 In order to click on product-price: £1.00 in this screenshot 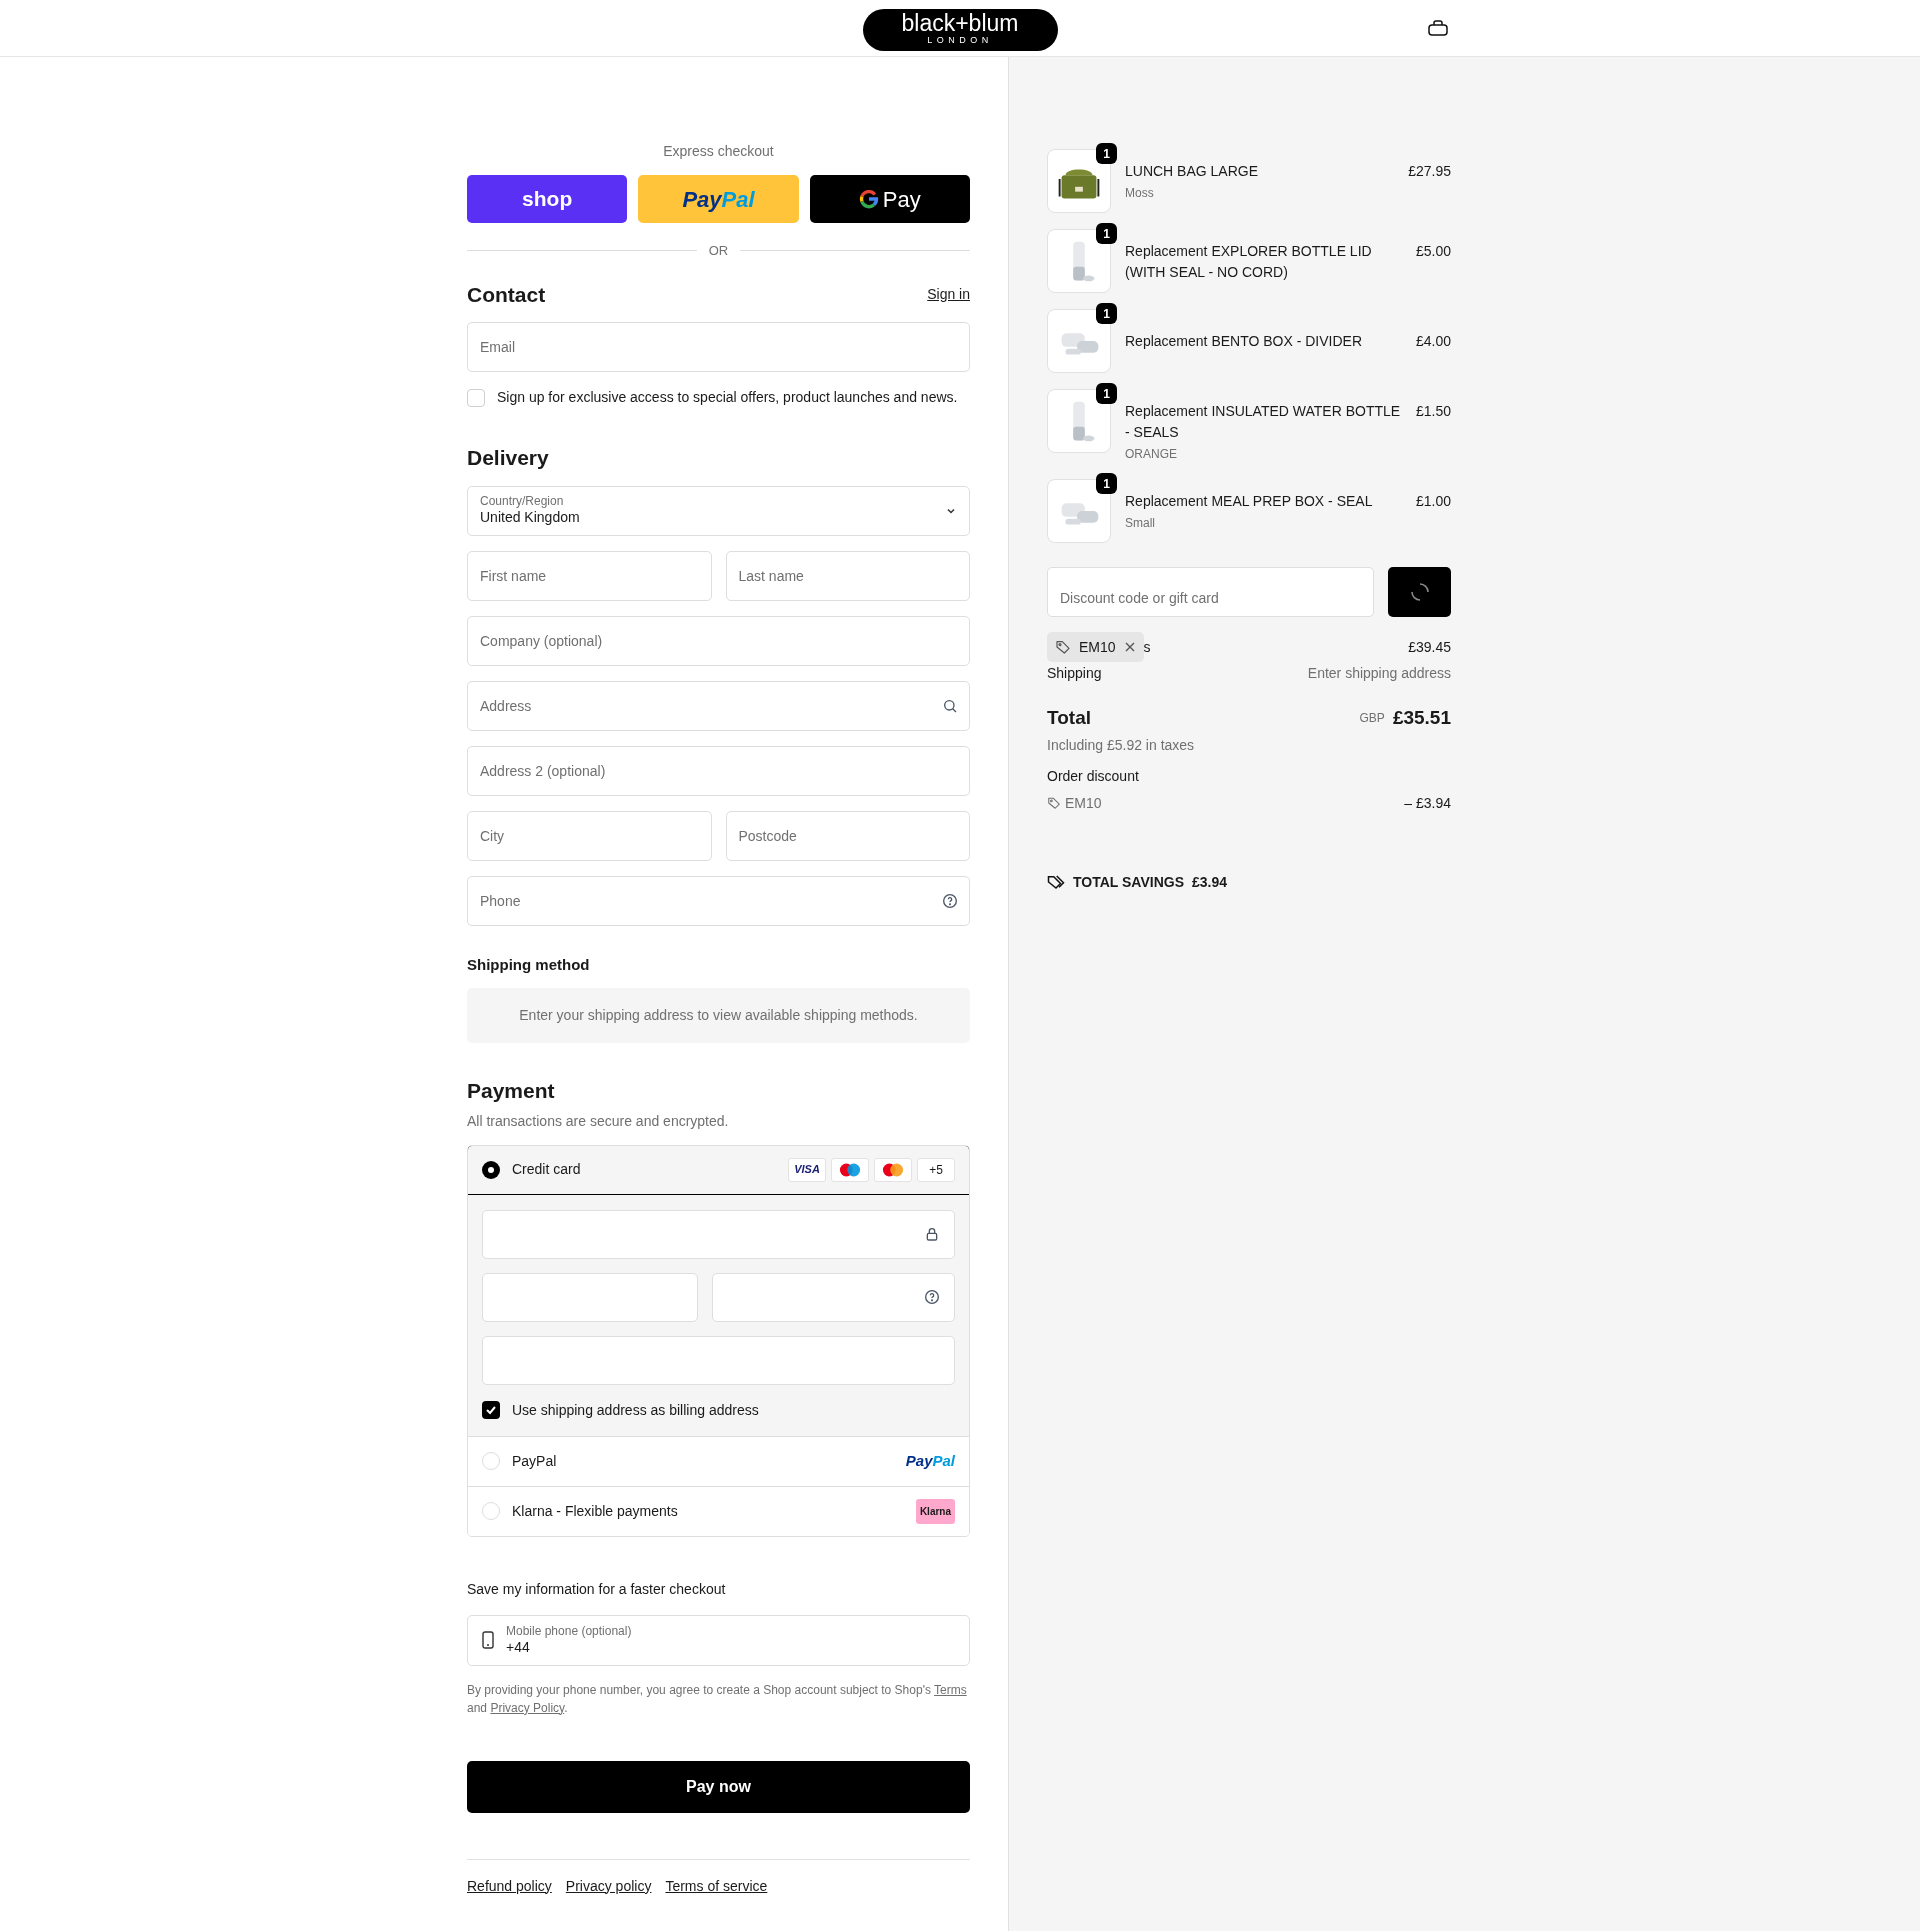, I will do `click(1433, 501)`.